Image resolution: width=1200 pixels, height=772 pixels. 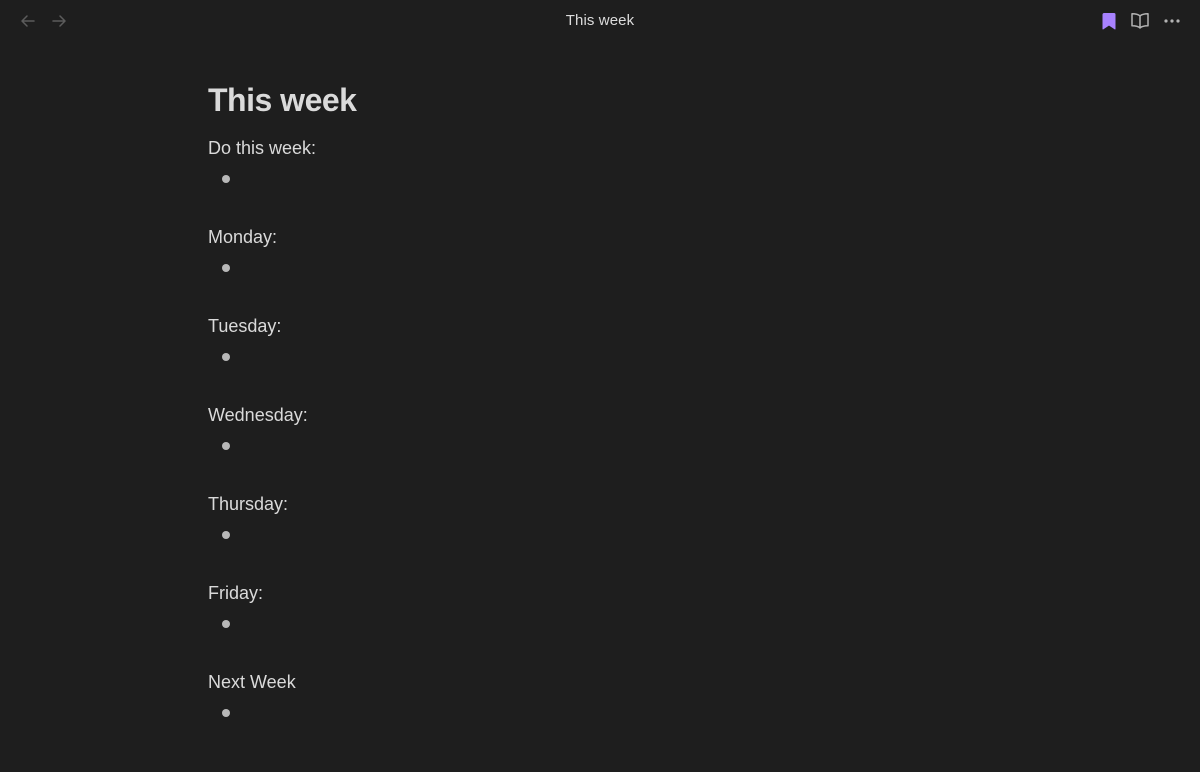 I want to click on section-label: Wednesday:, so click(x=258, y=415).